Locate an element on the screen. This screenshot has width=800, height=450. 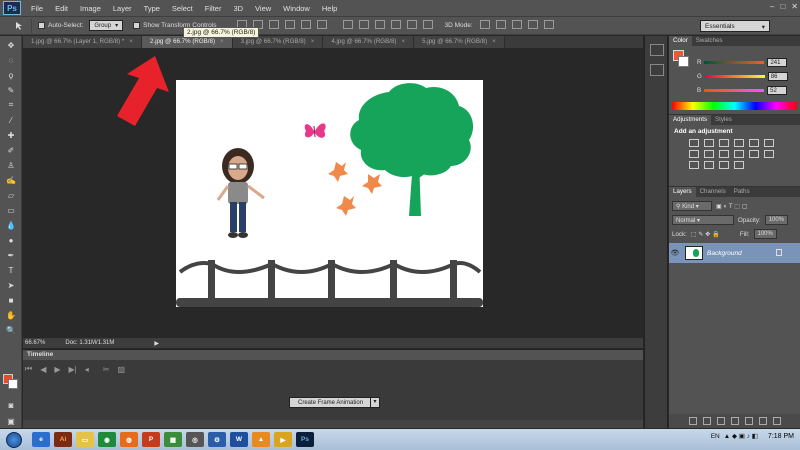
distribute-left-icon is located at coordinates (396, 24).